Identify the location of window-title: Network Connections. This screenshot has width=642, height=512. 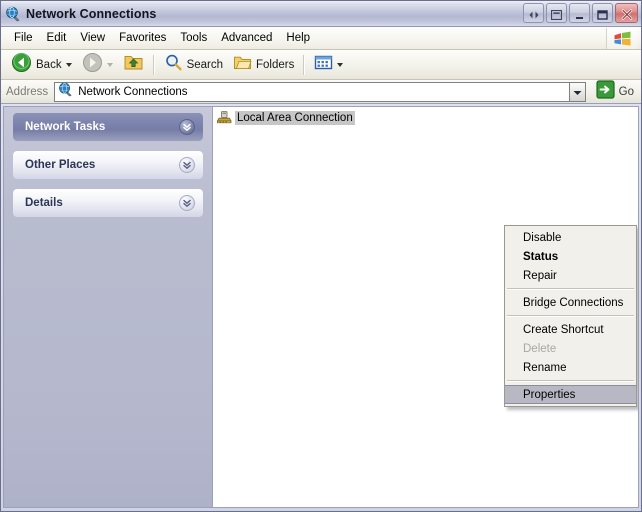
(91, 13).